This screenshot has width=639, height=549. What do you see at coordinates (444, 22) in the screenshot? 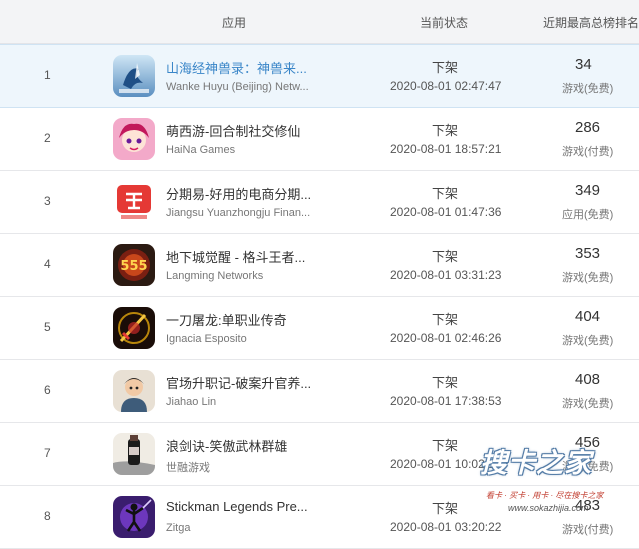
I see `column-header-status: 当前状态` at bounding box center [444, 22].